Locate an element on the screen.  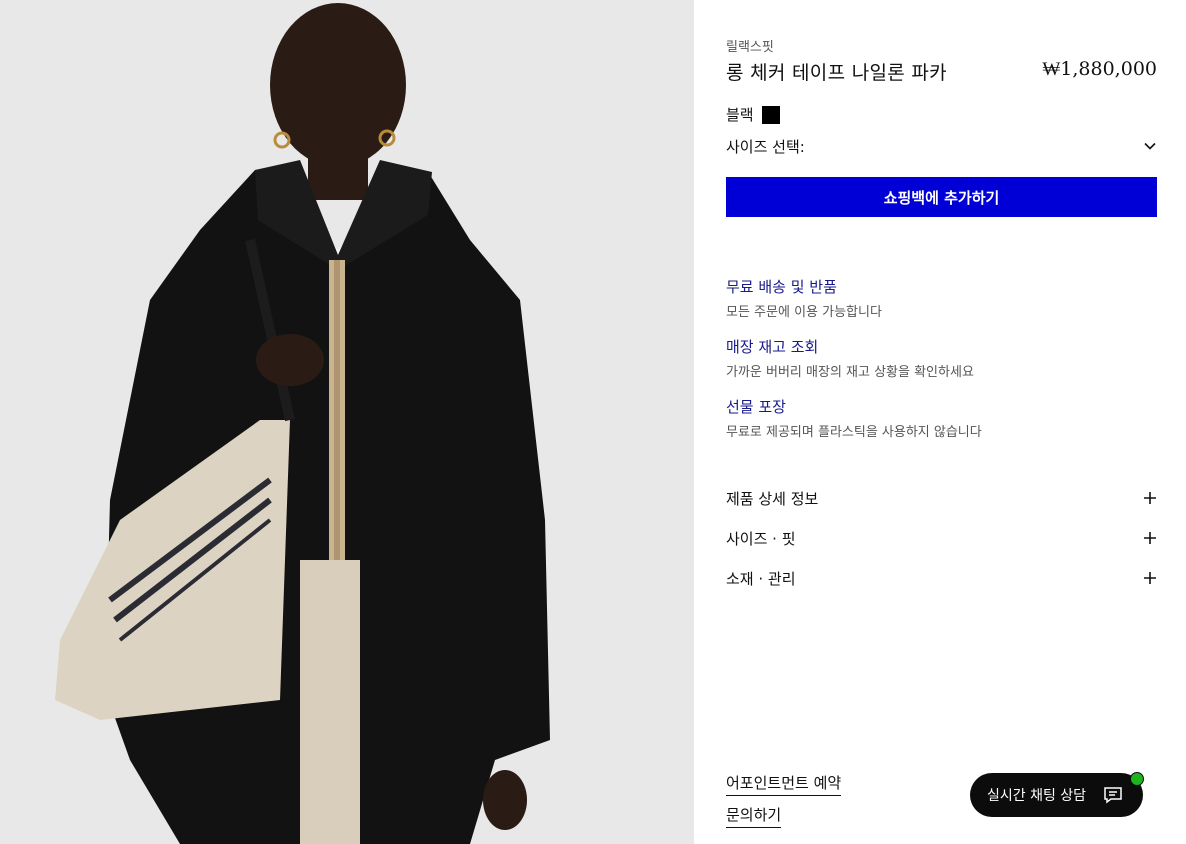
accordion-label: 소재 · 관리 is located at coordinates (761, 578).